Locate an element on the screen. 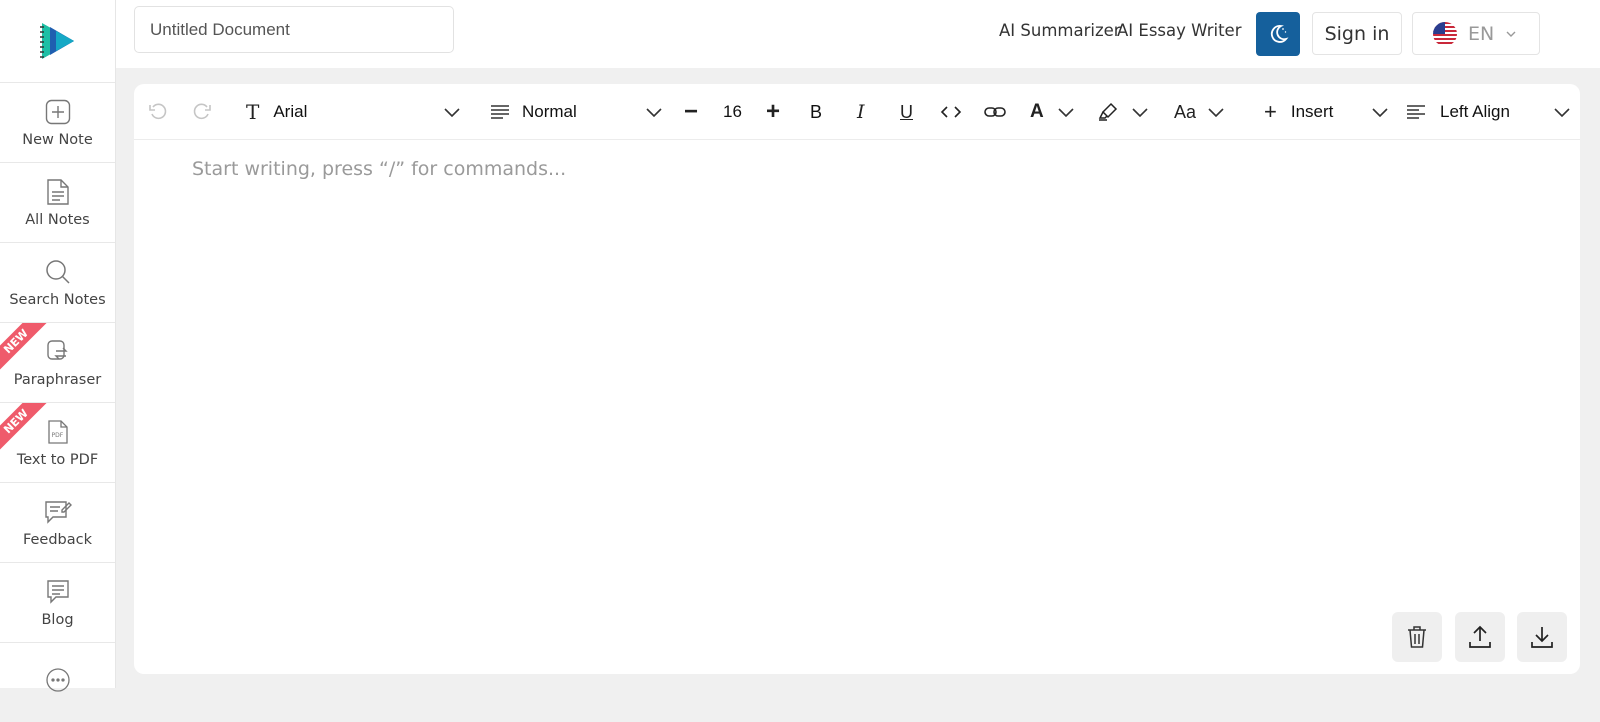 This screenshot has width=1600, height=722. font-icon: T is located at coordinates (253, 112).